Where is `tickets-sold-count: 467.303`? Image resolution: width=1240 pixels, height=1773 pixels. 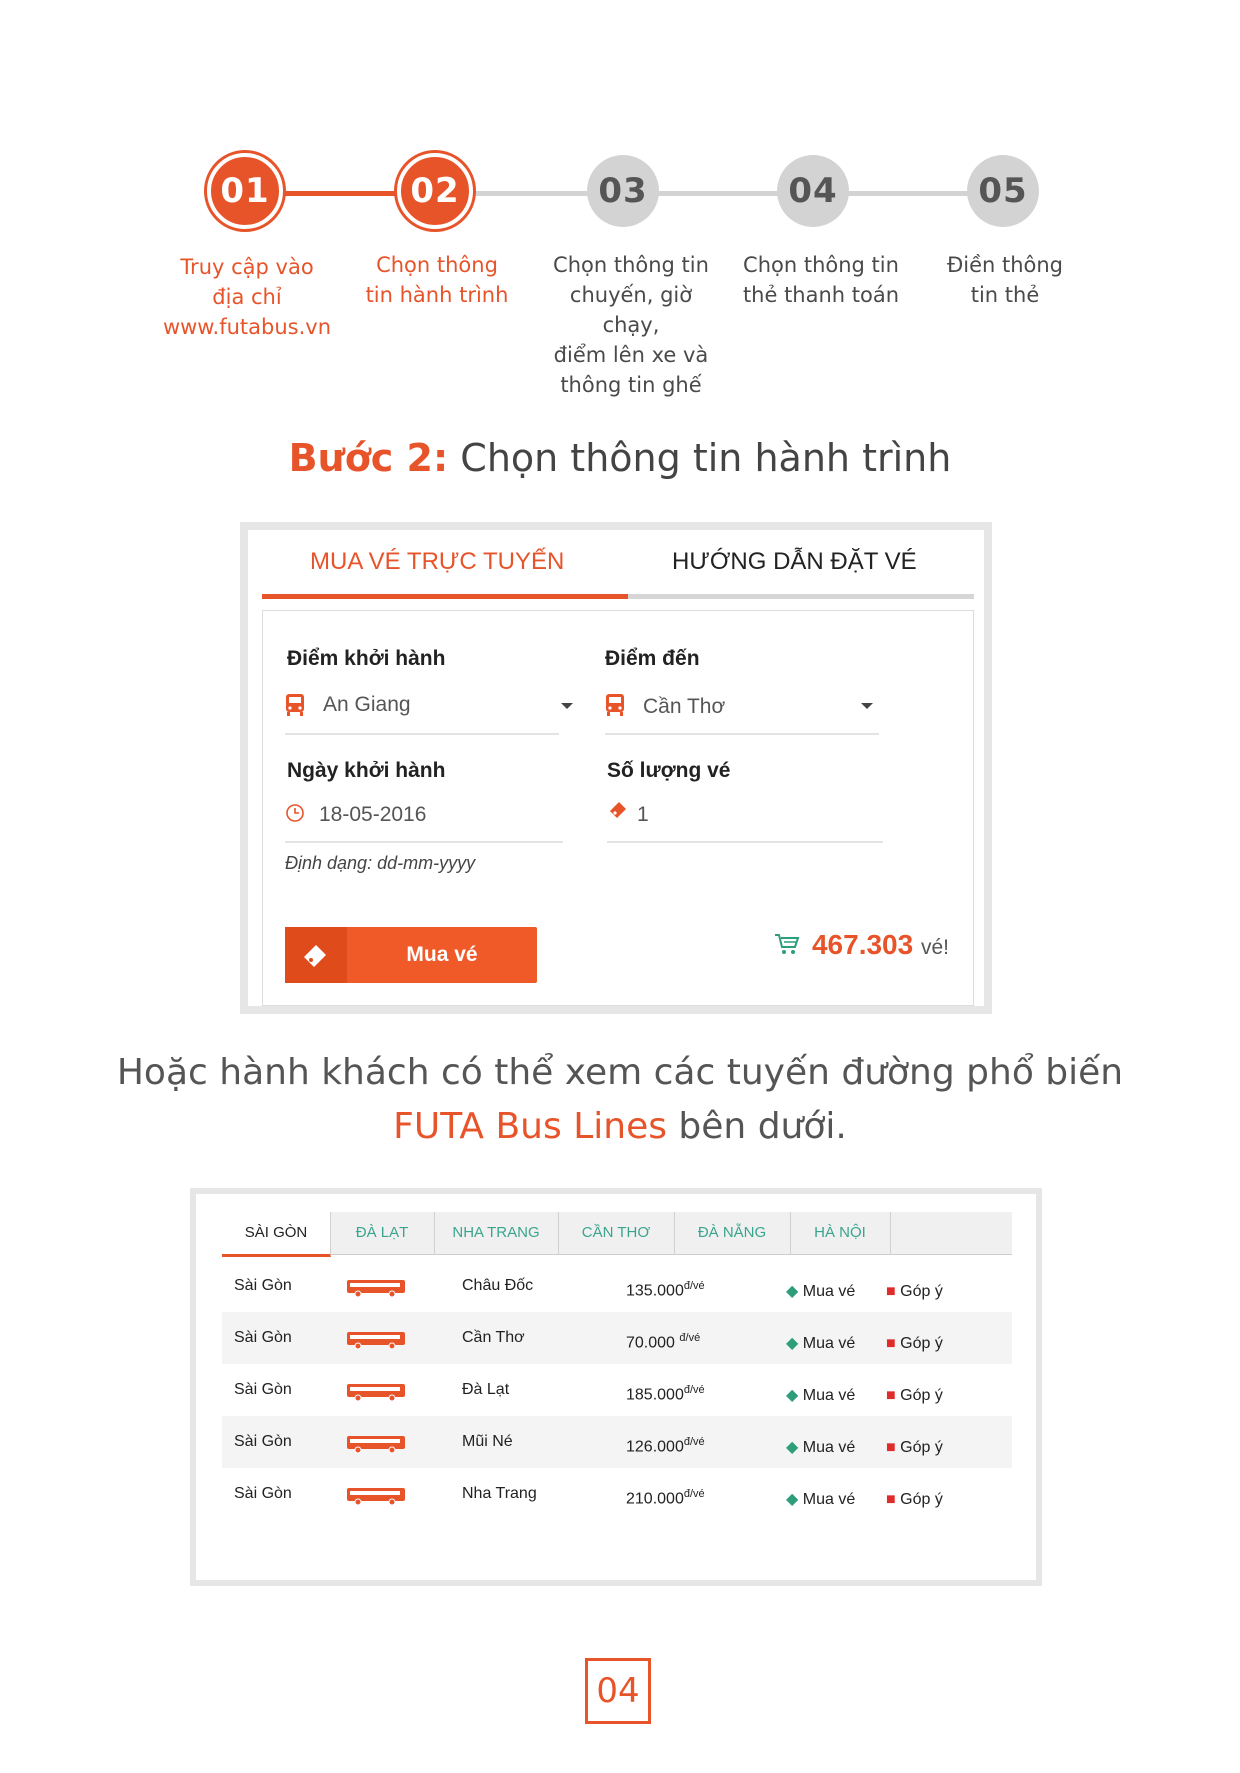 tickets-sold-count: 467.303 is located at coordinates (862, 944).